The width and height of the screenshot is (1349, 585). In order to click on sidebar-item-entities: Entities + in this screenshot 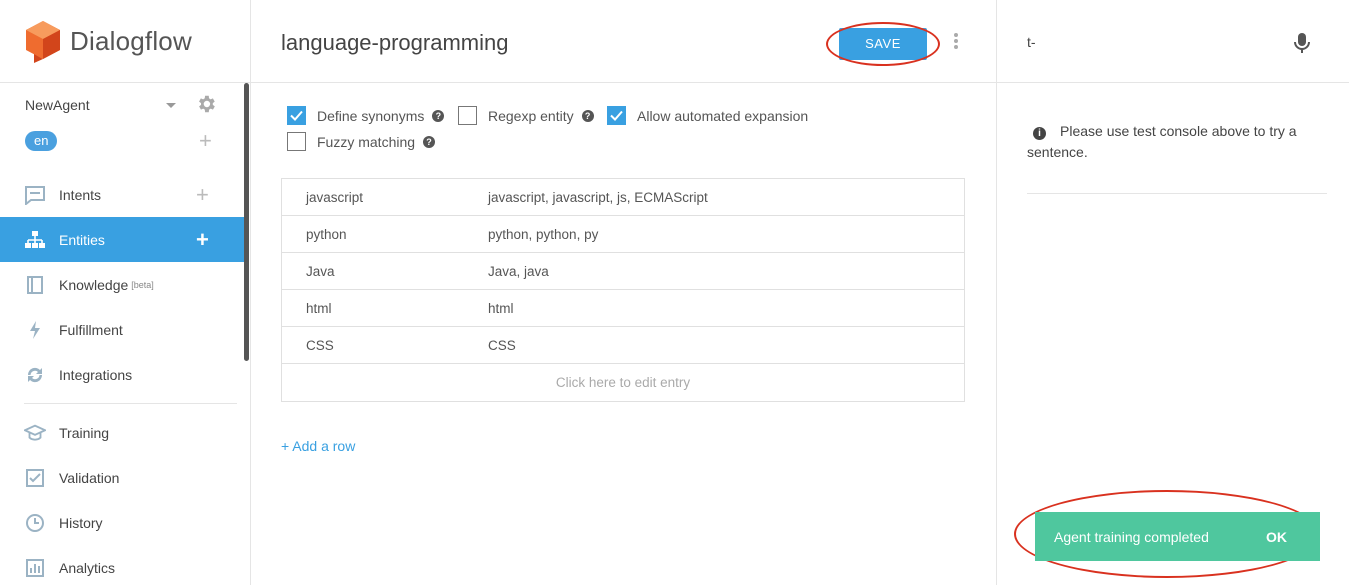, I will do `click(122, 239)`.